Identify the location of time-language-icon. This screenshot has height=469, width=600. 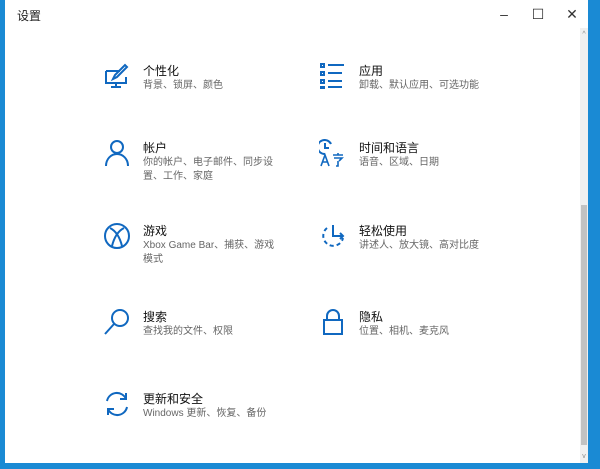
(331, 153).